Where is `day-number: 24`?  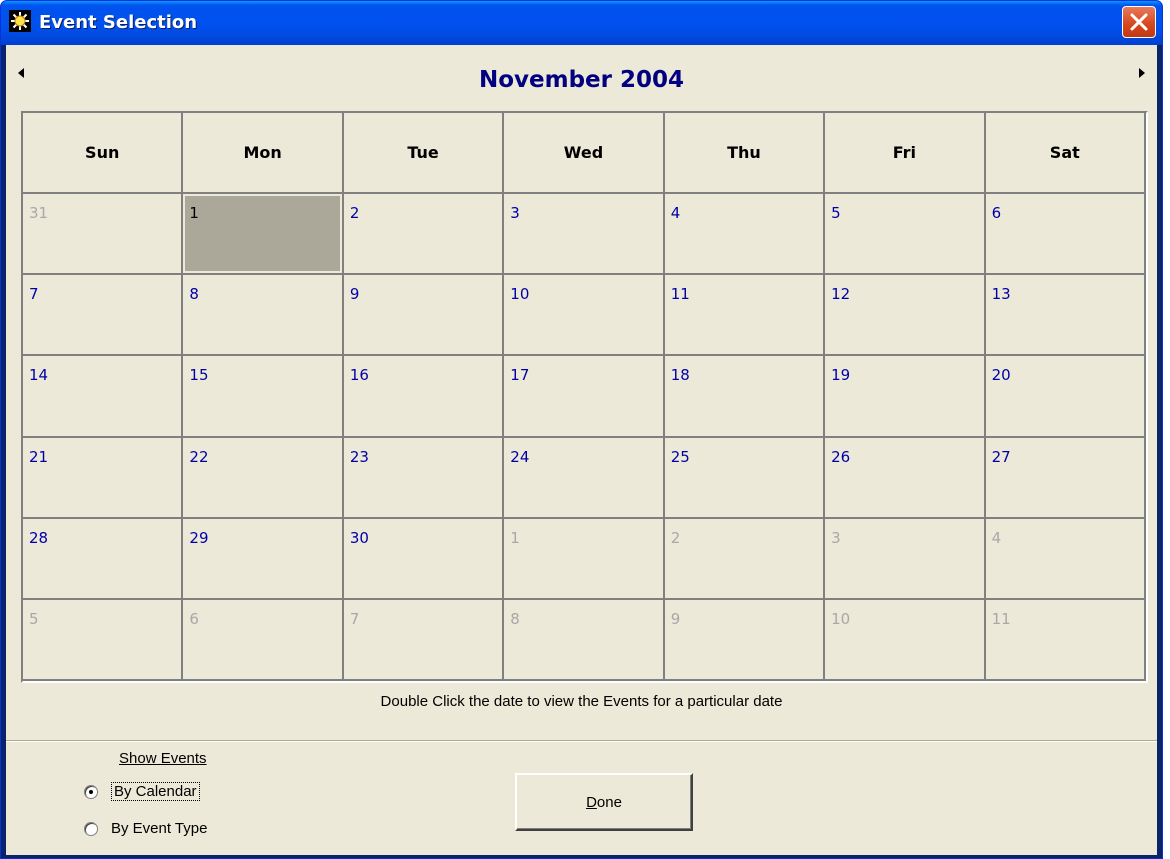
day-number: 24 is located at coordinates (520, 456).